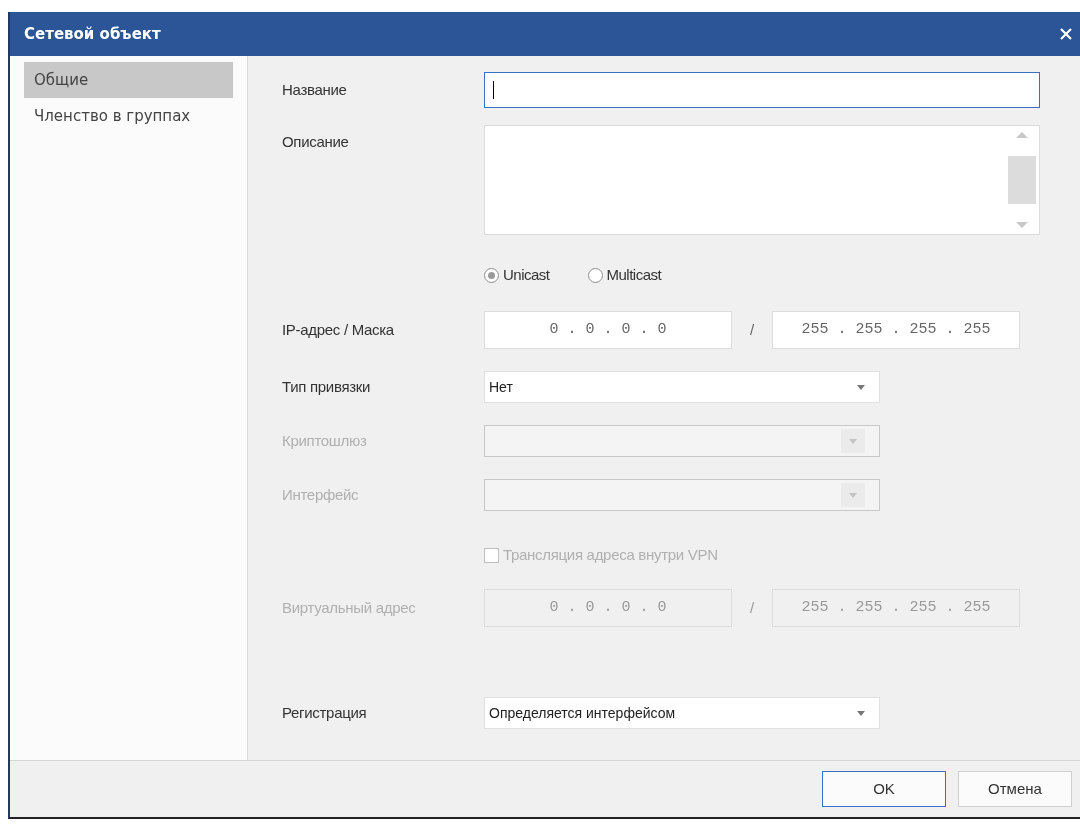 This screenshot has width=1080, height=827. I want to click on cancel-button: Отмена, so click(1015, 789).